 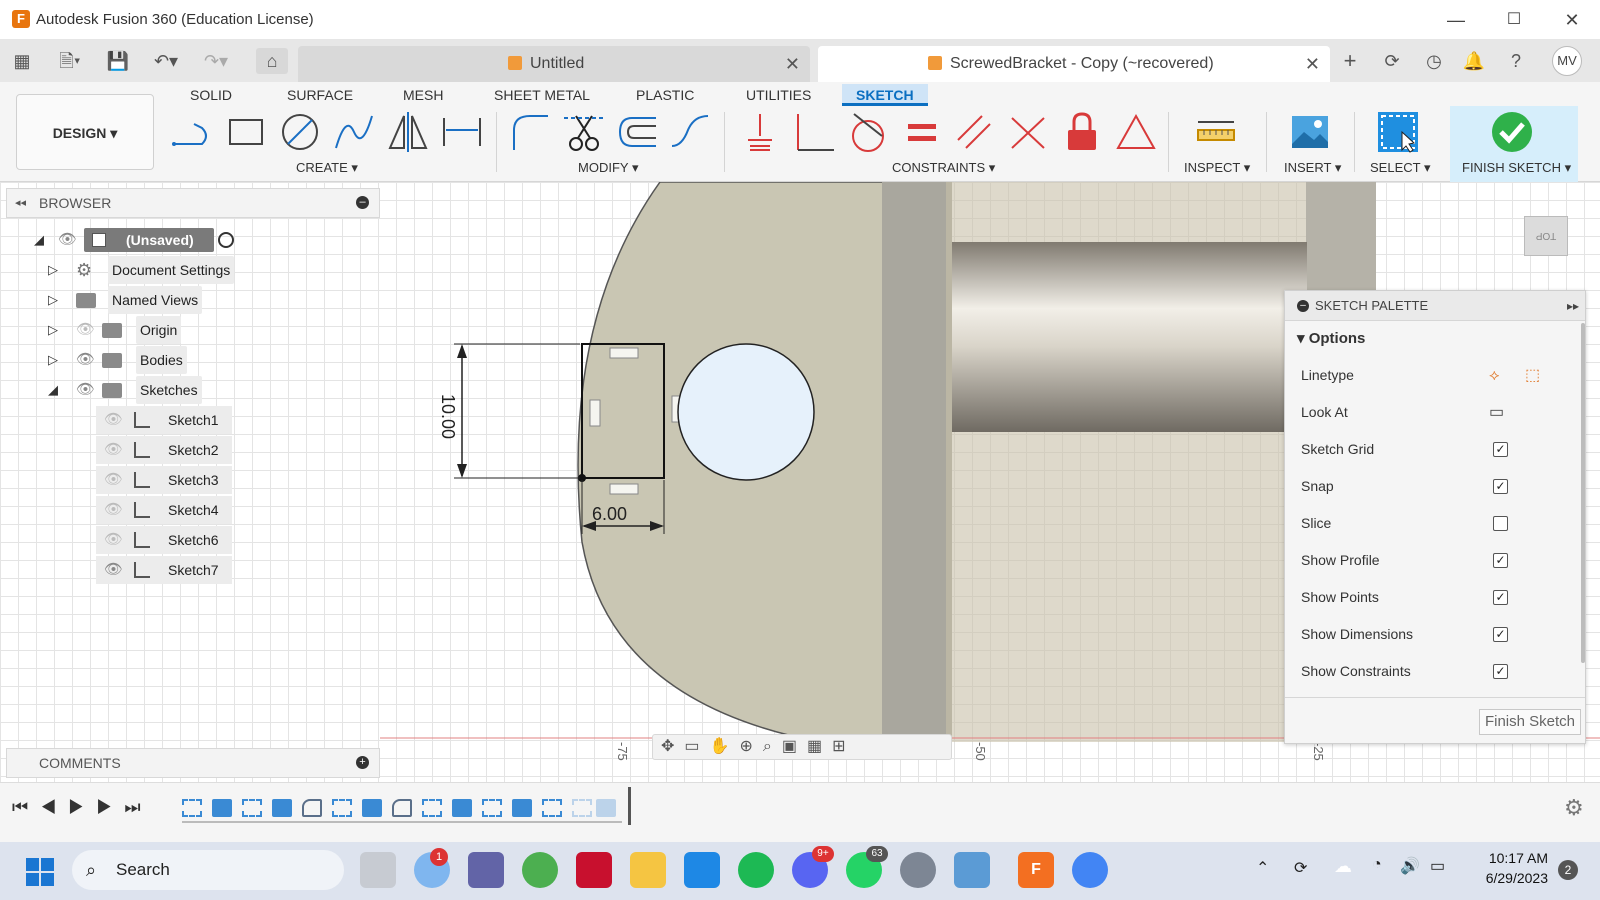 What do you see at coordinates (584, 132) in the screenshot?
I see `trim-tool-icon` at bounding box center [584, 132].